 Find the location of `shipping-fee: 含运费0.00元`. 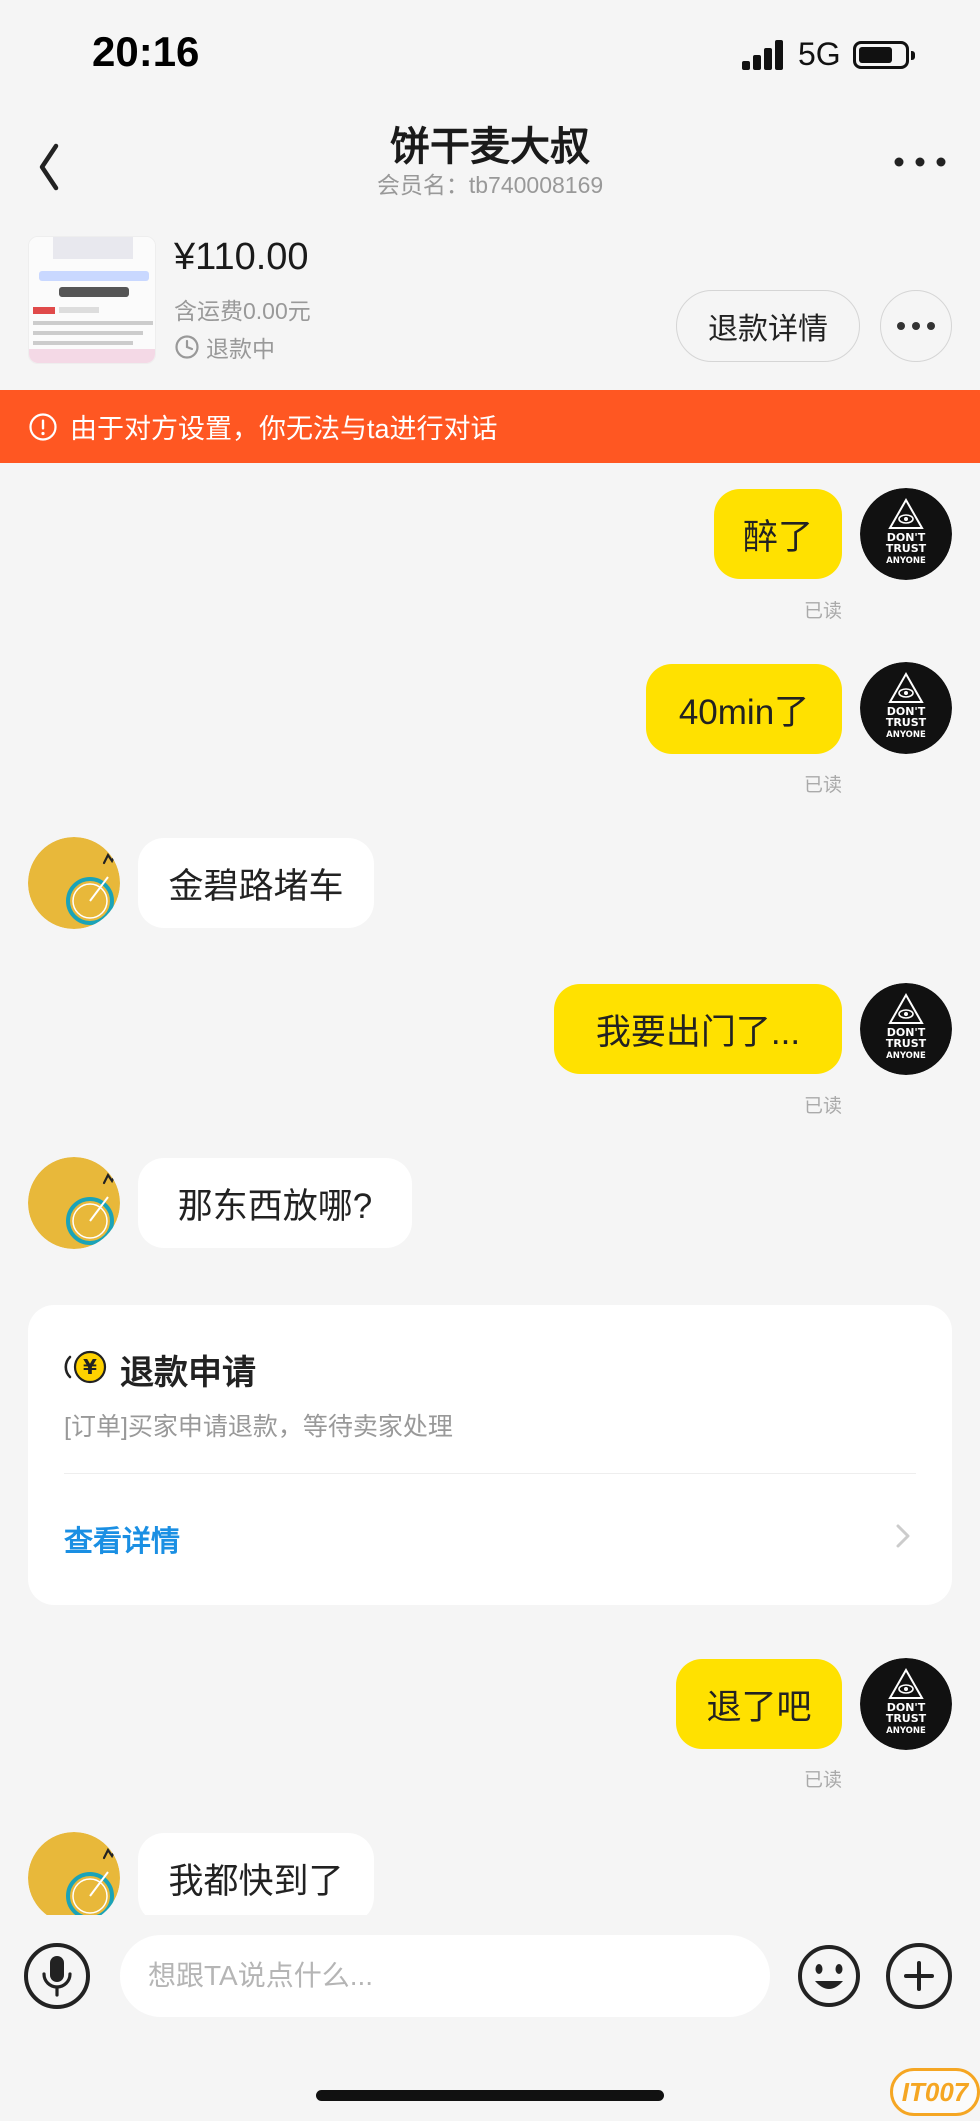

shipping-fee: 含运费0.00元 is located at coordinates (242, 311).